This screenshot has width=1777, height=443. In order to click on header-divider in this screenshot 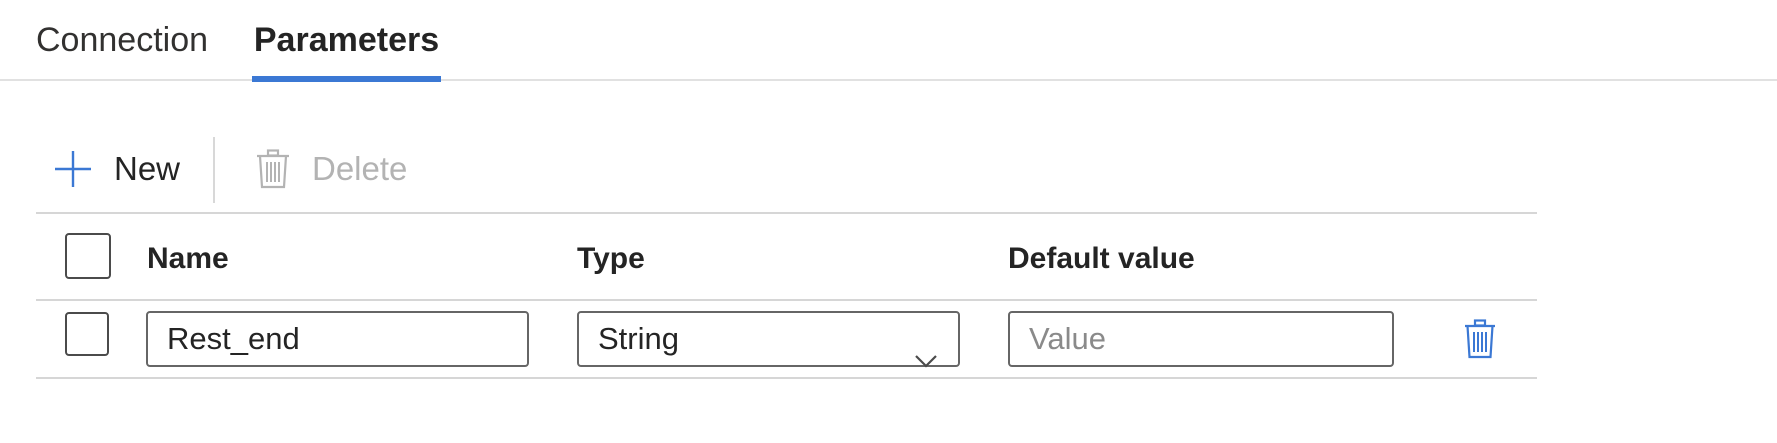, I will do `click(786, 300)`.